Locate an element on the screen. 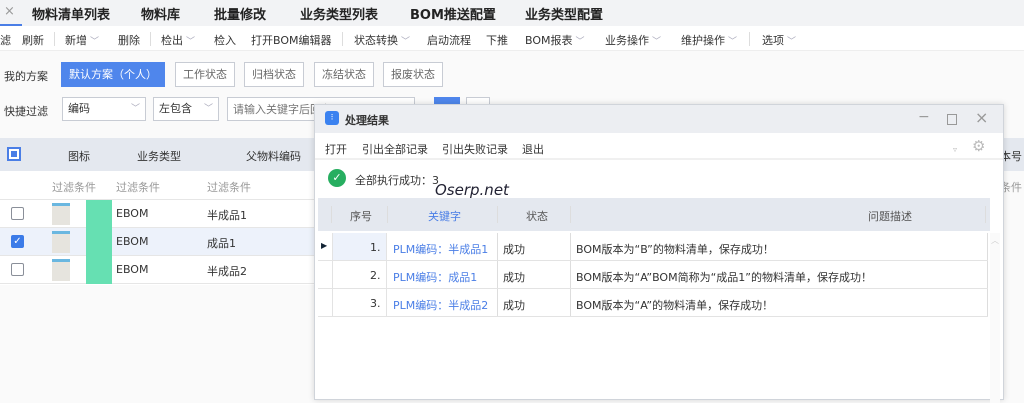 This screenshot has width=1024, height=403. new-button: 新增 ﹀ is located at coordinates (82, 40).